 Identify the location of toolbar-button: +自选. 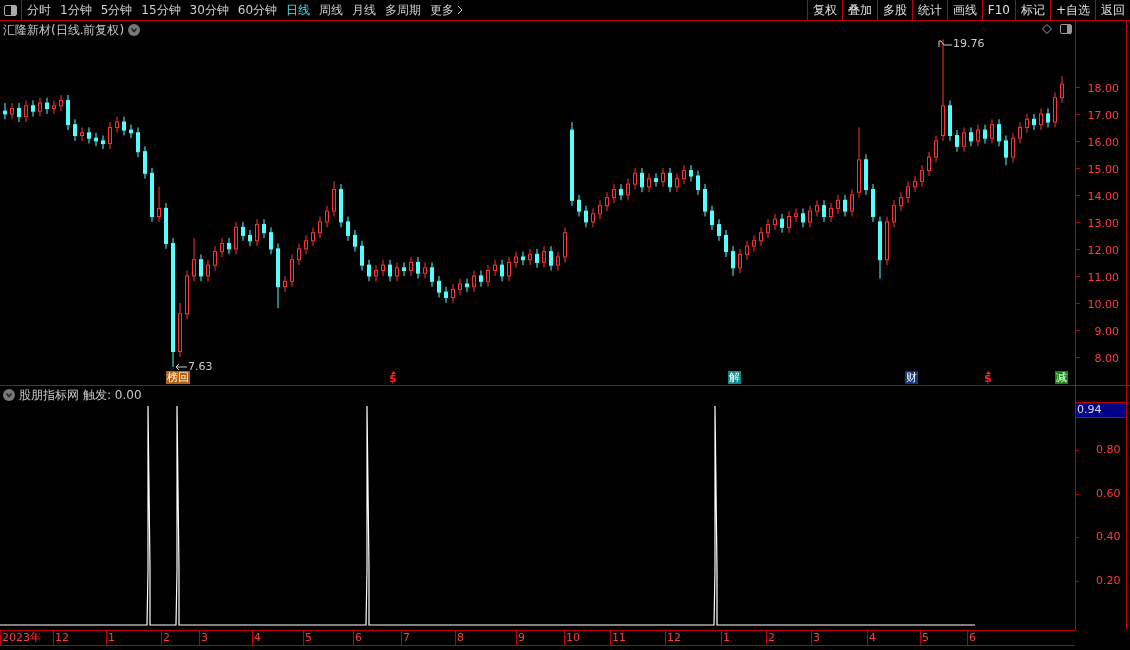
(1072, 10).